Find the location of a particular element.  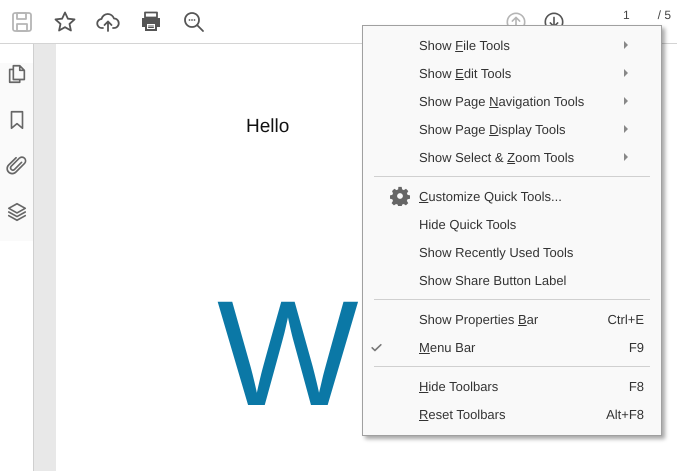

checkmark-icon is located at coordinates (376, 347).